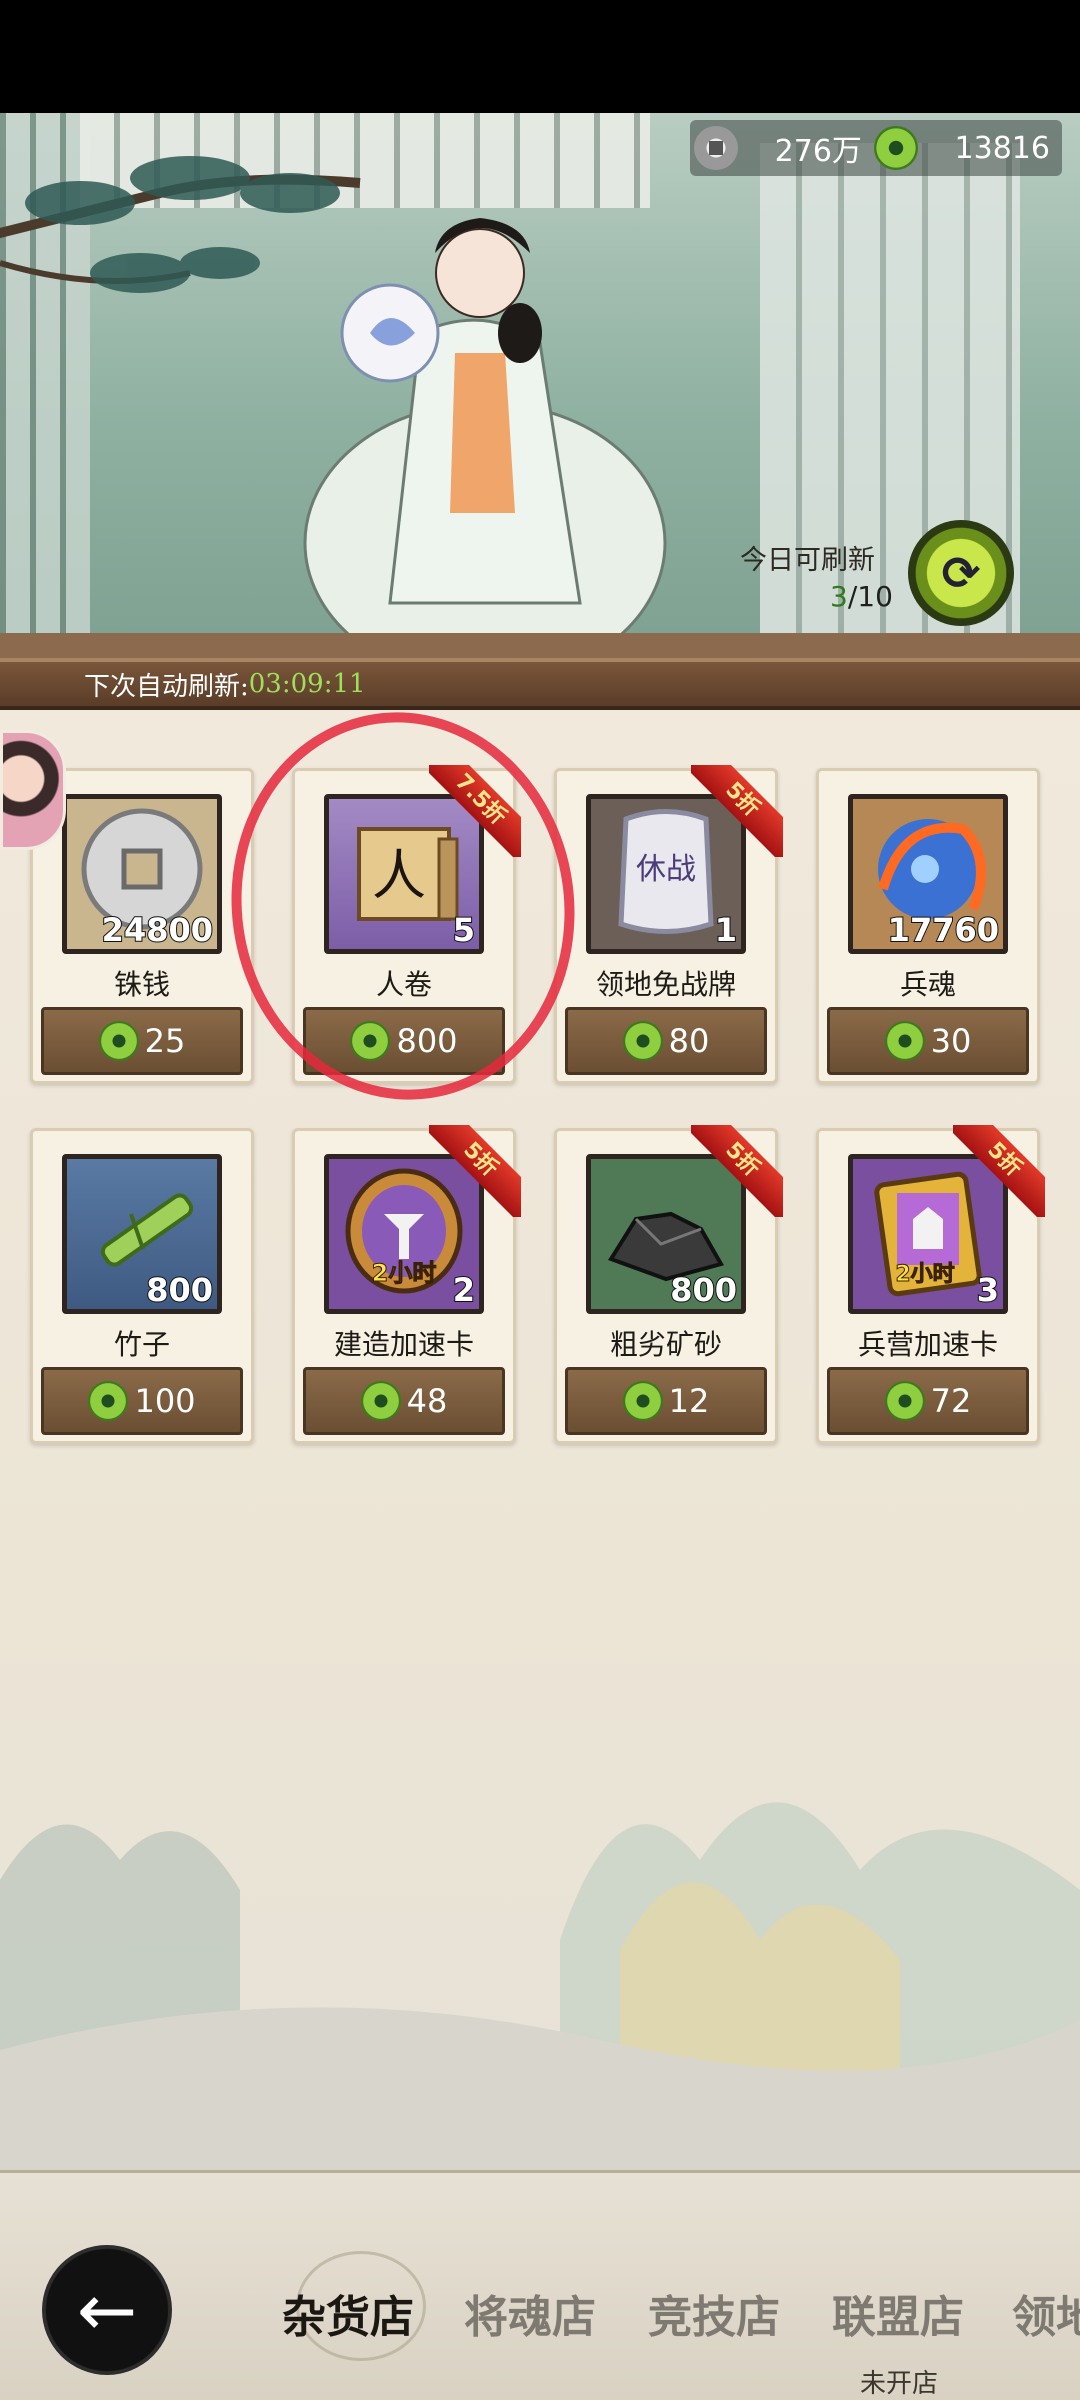  I want to click on shop-tab-bar: ← 杂货店 将魂店 竞技店 联盟店 领地 未开店, so click(540, 2285).